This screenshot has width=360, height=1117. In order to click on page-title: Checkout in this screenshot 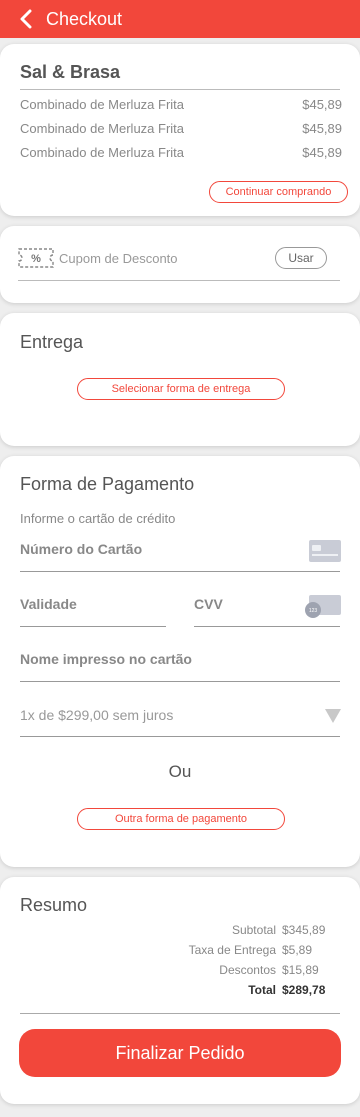, I will do `click(84, 18)`.